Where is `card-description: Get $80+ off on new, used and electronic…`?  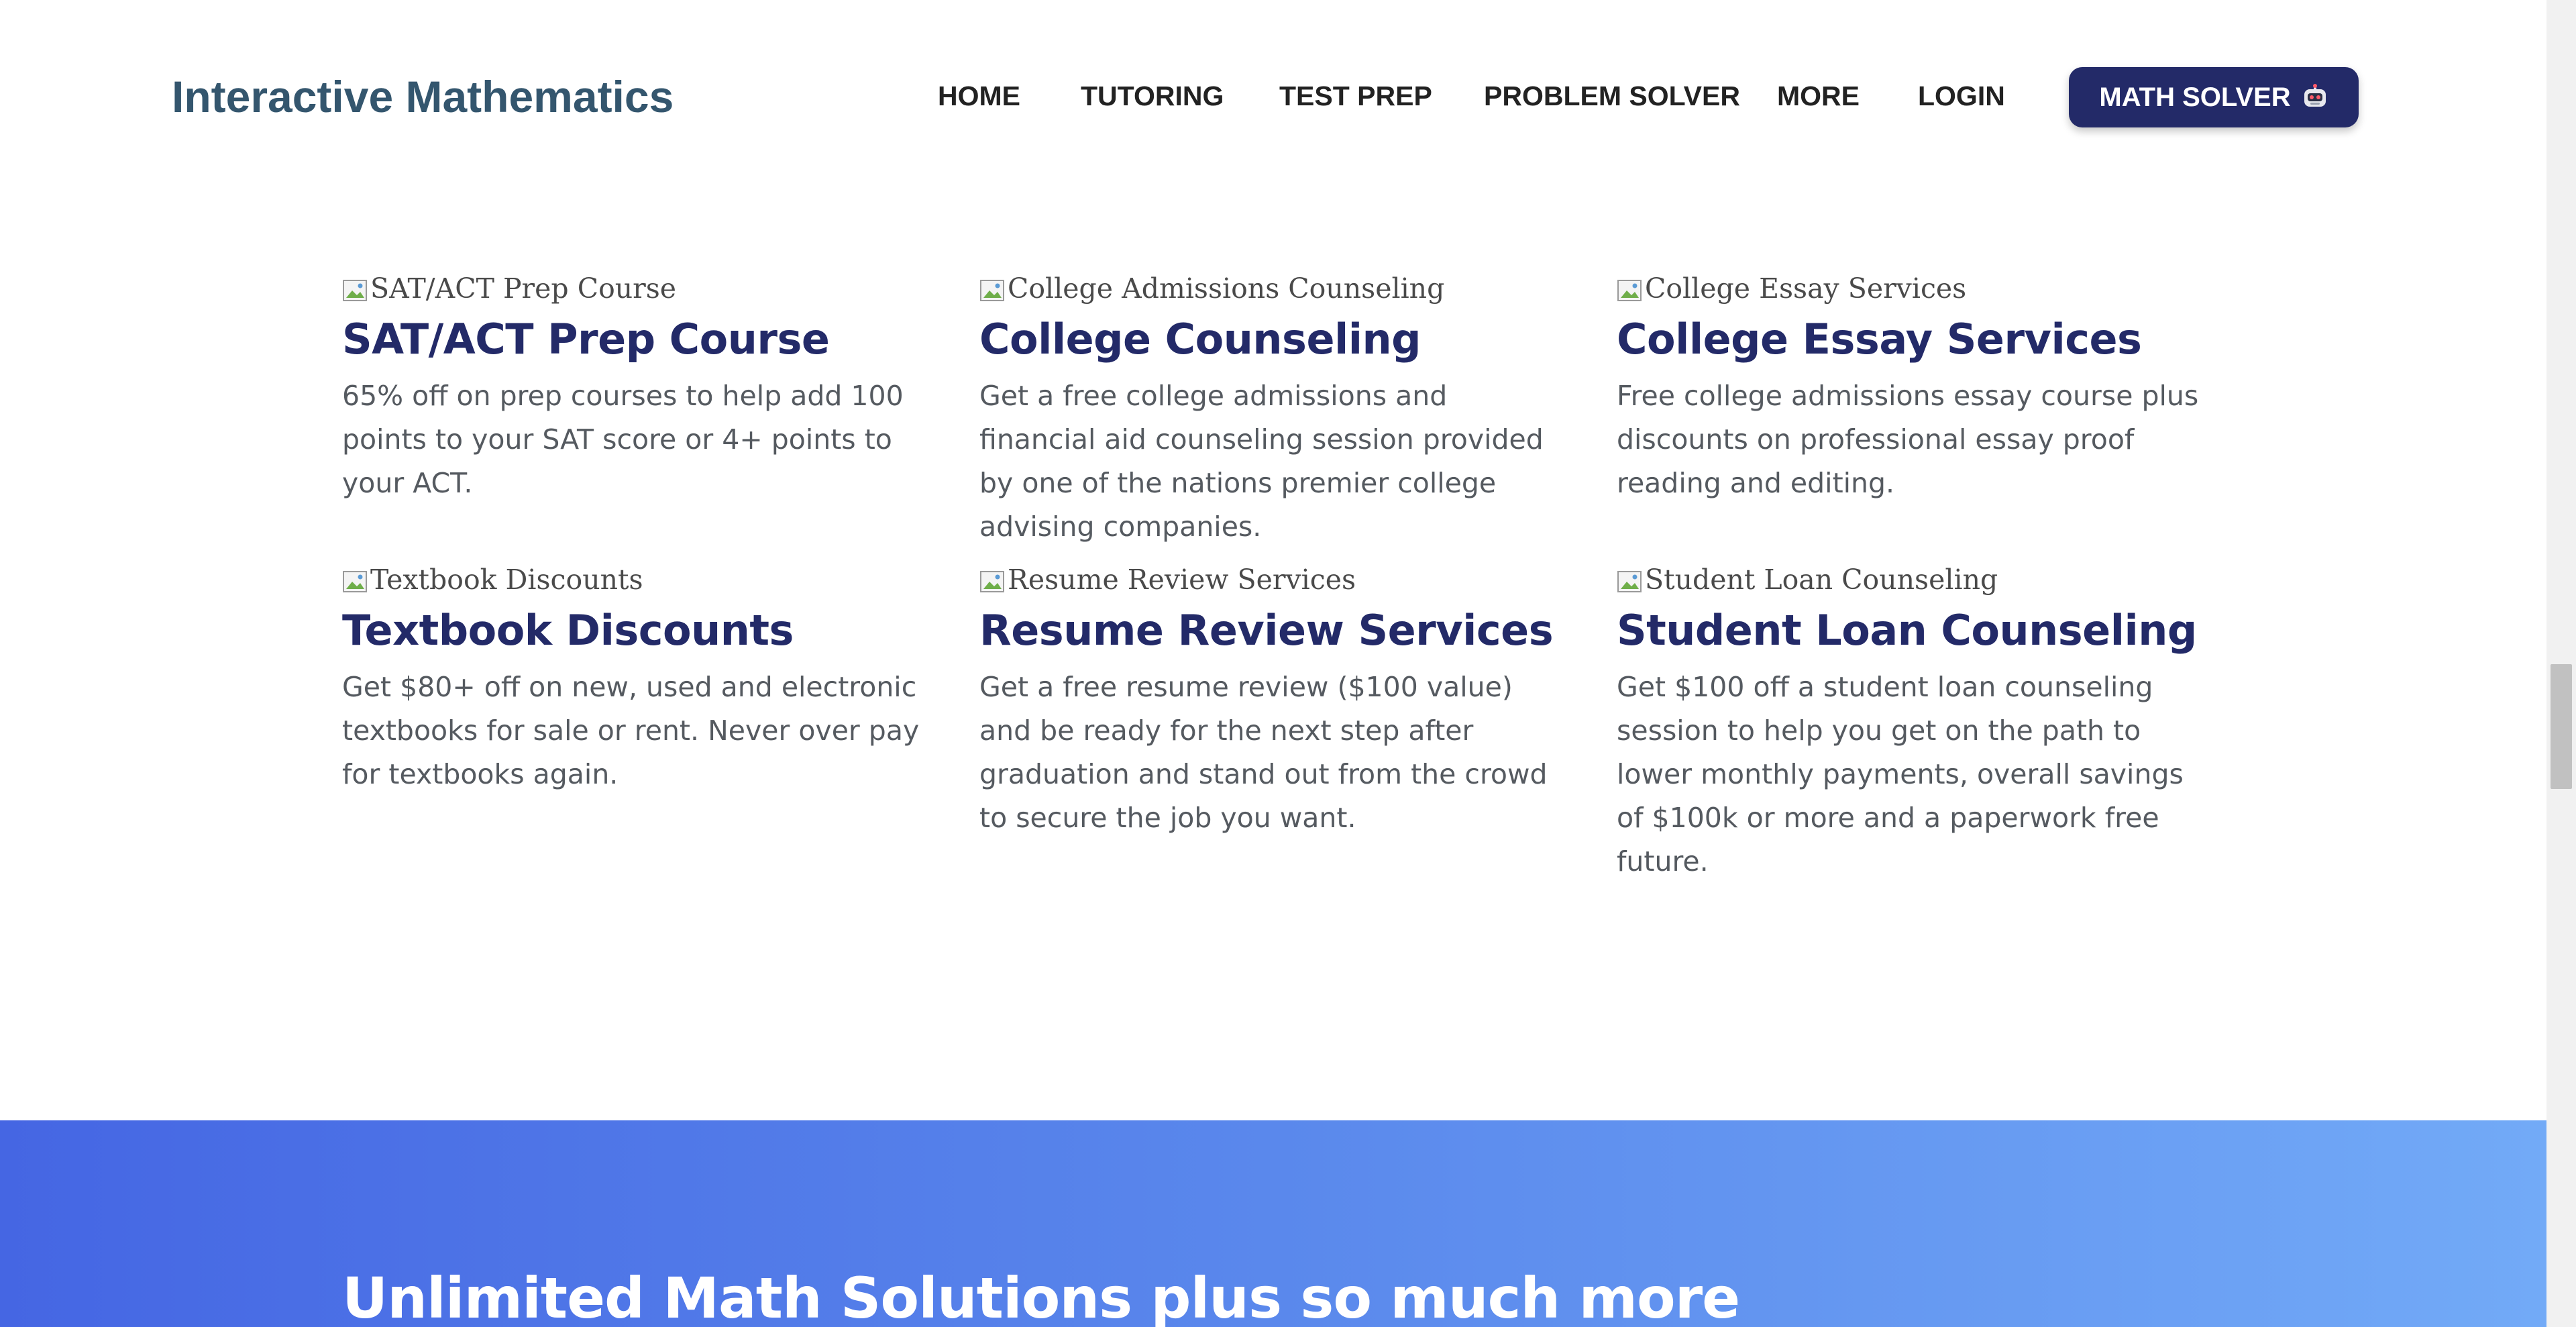
card-description: Get $80+ off on new, used and electronic… is located at coordinates (631, 730).